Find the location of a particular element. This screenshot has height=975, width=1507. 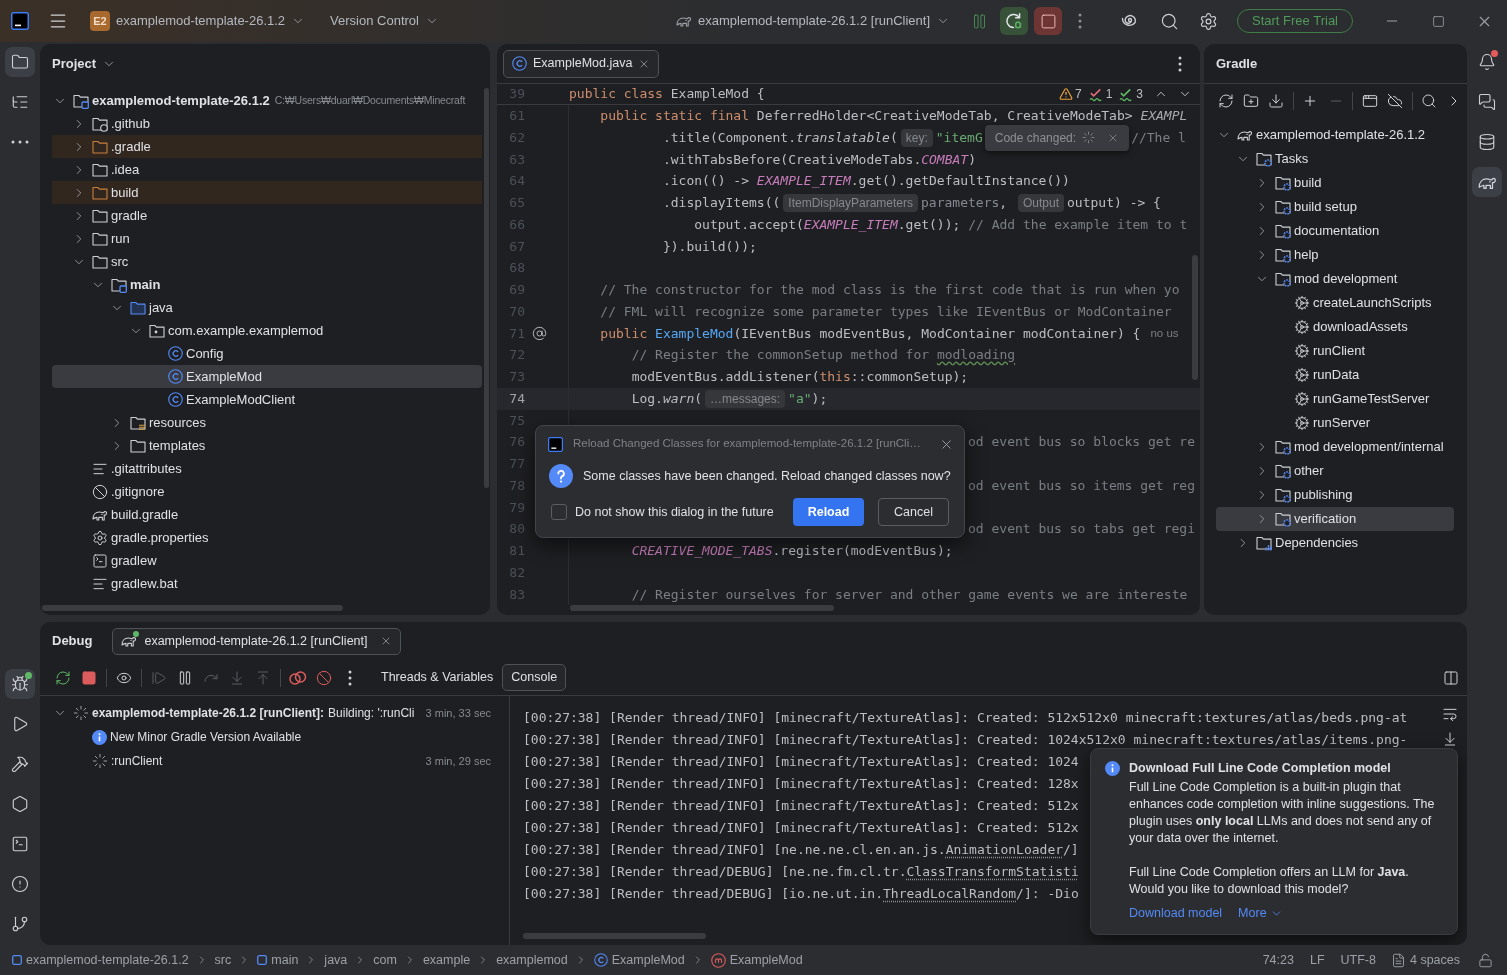

tree-item: mod development is located at coordinates (1335, 279).